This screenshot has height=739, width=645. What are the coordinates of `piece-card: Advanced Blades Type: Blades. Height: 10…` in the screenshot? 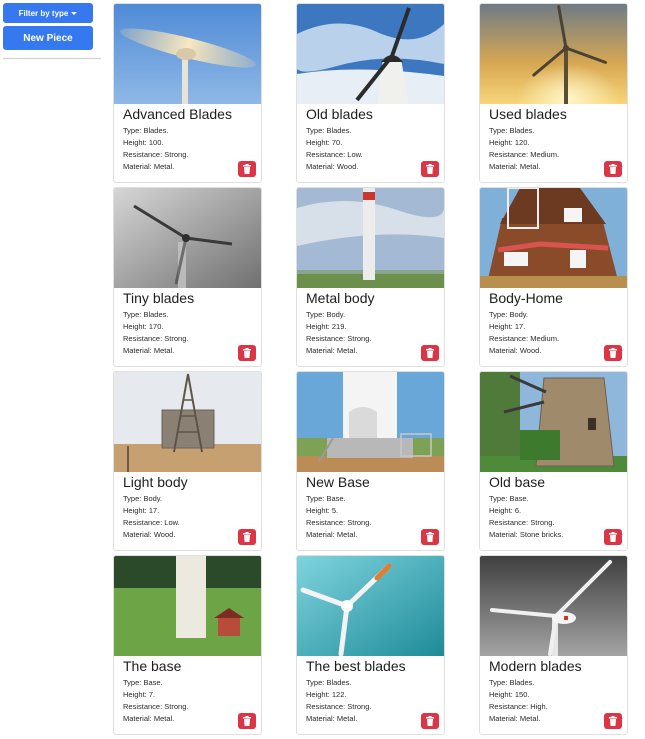 It's located at (187, 93).